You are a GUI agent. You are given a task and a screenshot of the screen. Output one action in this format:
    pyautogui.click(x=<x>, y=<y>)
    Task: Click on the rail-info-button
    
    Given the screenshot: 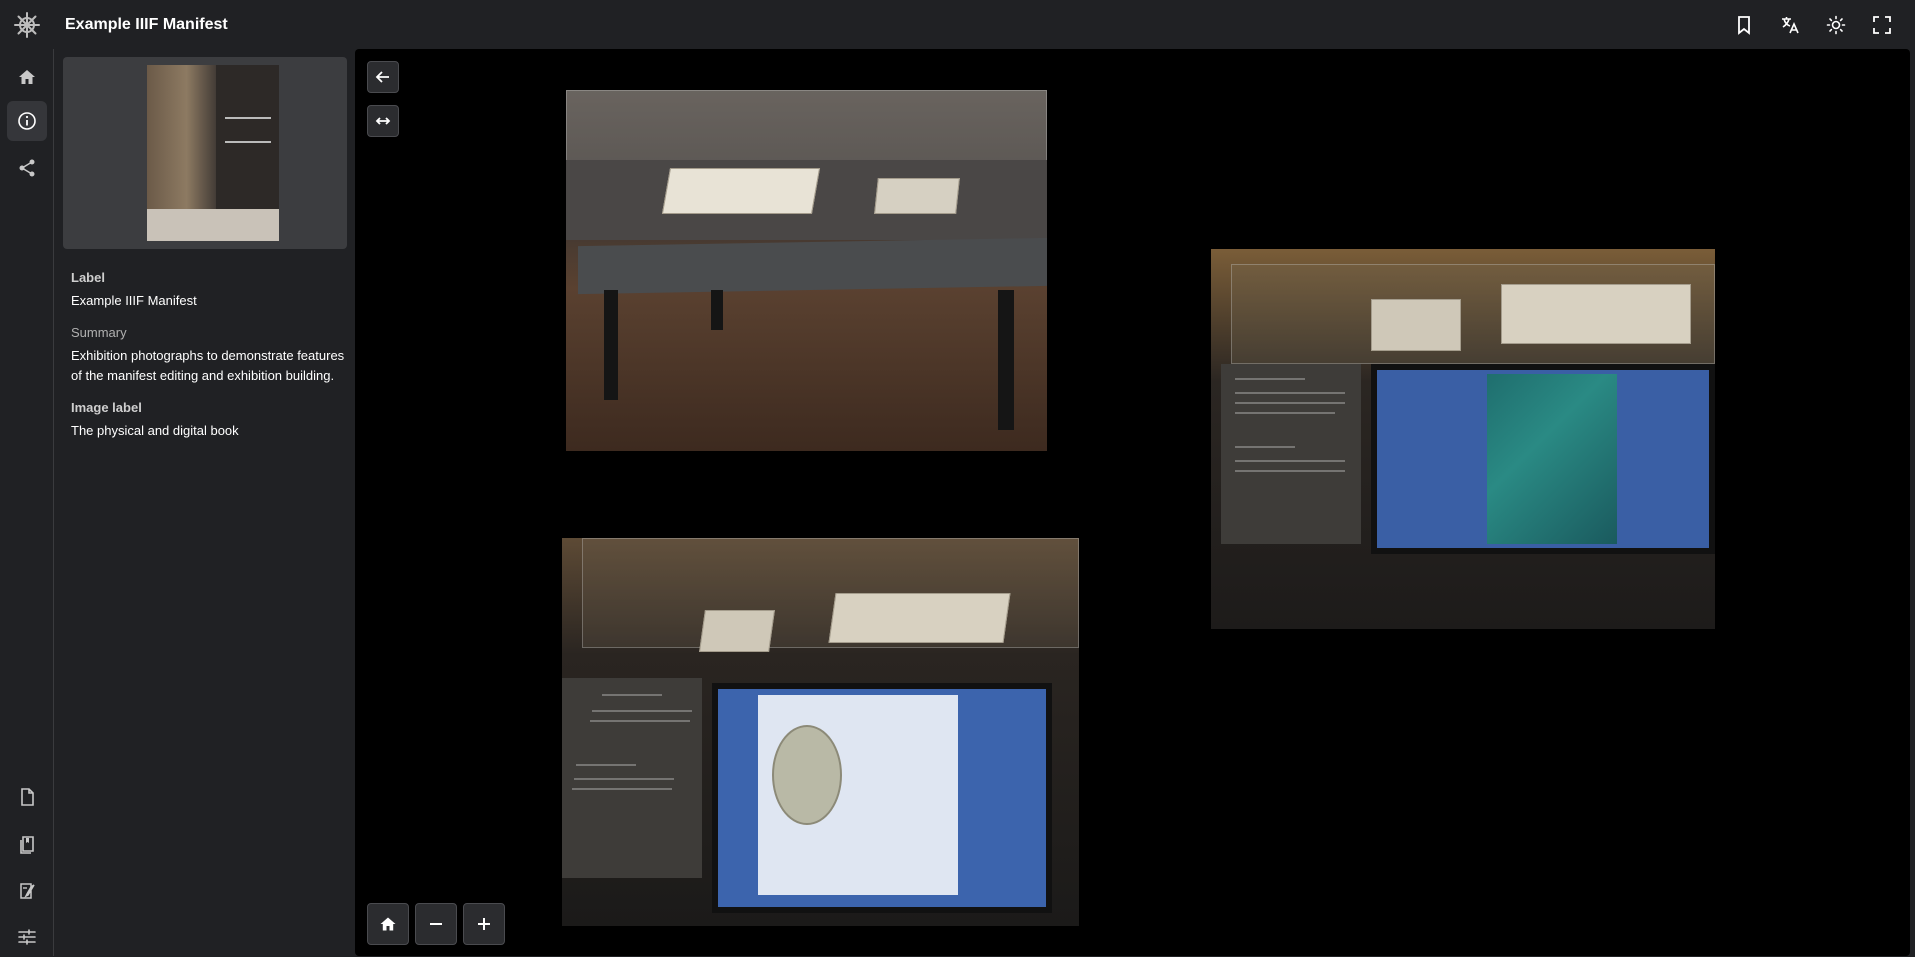 What is the action you would take?
    pyautogui.click(x=27, y=121)
    